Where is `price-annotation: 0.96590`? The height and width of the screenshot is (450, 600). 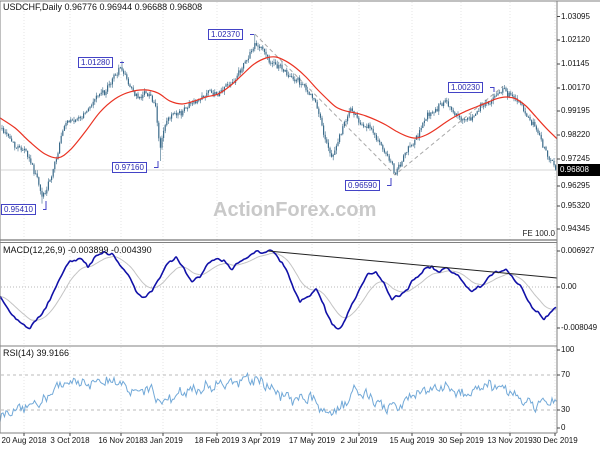
price-annotation: 0.96590 is located at coordinates (362, 185).